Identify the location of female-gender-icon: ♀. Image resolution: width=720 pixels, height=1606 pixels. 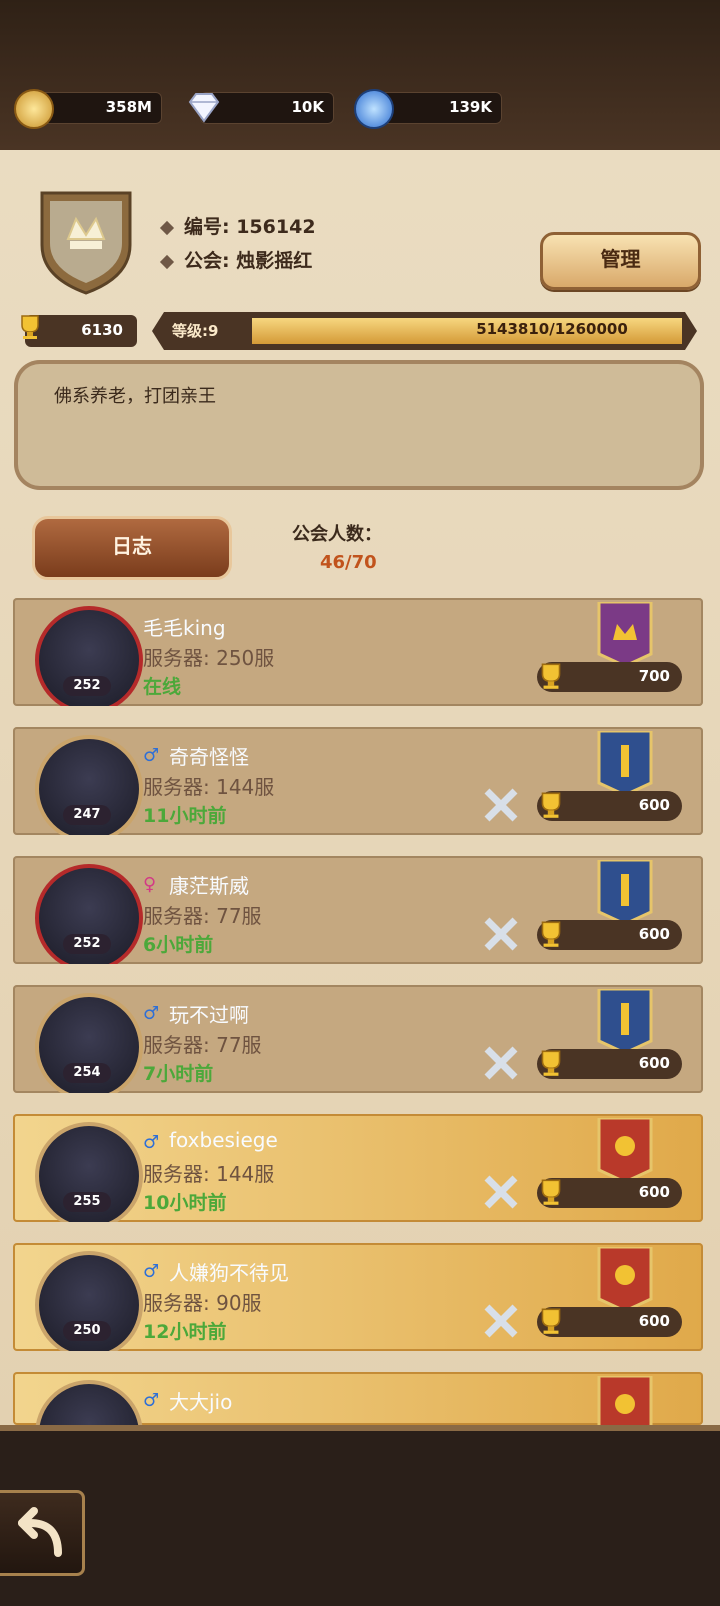
(150, 884).